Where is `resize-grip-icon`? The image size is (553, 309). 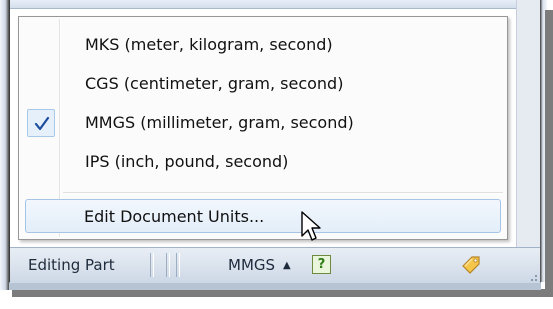
resize-grip-icon is located at coordinates (532, 274).